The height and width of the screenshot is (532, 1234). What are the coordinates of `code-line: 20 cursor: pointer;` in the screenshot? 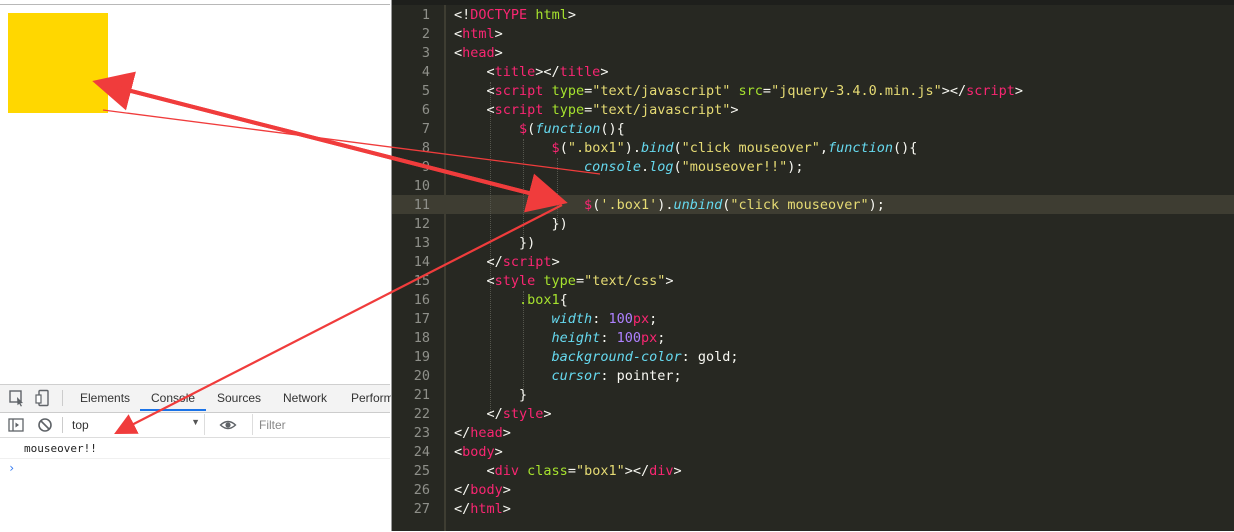 It's located at (813, 376).